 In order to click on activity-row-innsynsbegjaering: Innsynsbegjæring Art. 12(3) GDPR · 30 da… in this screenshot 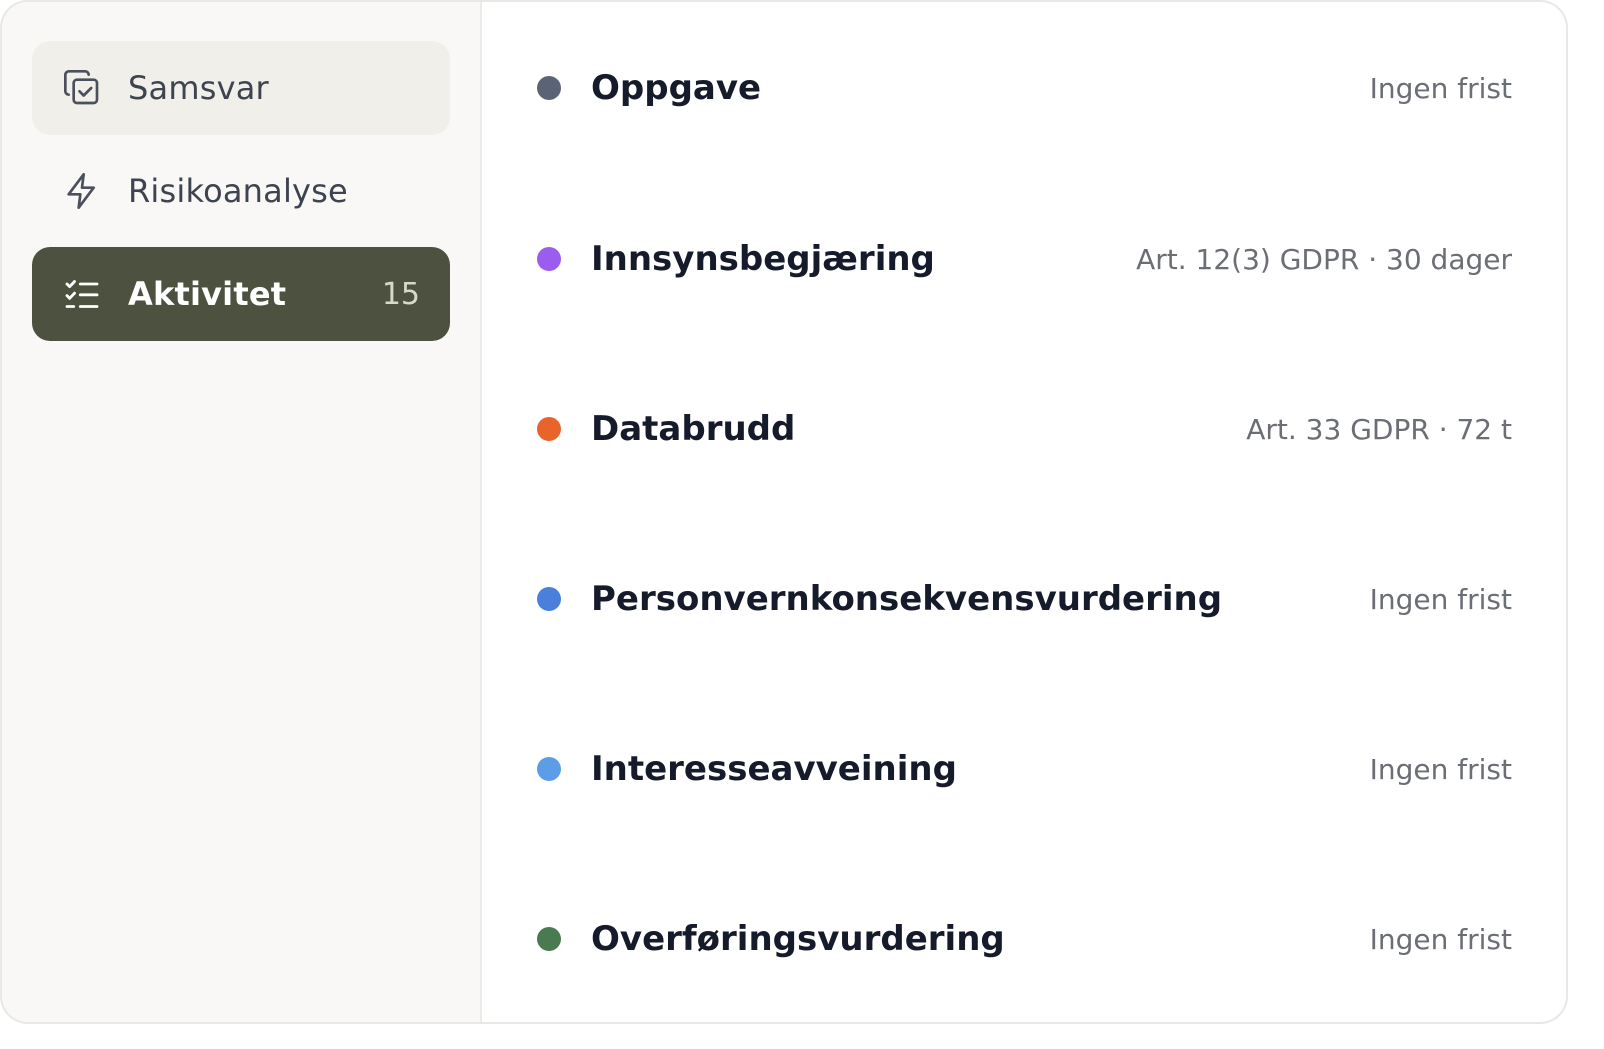, I will do `click(1024, 259)`.